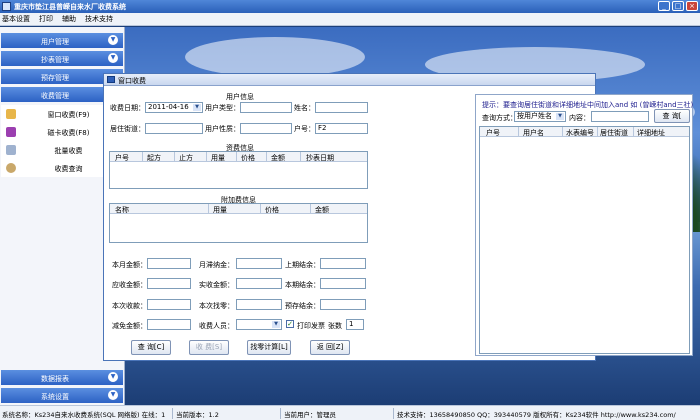 This screenshot has width=700, height=420. Describe the element at coordinates (290, 324) in the screenshot. I see `print-invoice-checkbox: ✓` at that location.